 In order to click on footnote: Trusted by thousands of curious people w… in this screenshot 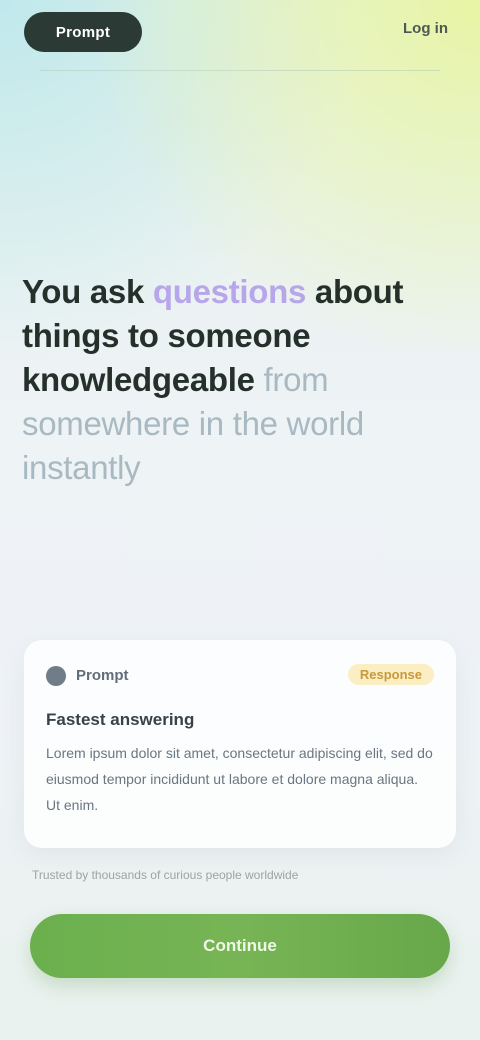, I will do `click(165, 875)`.